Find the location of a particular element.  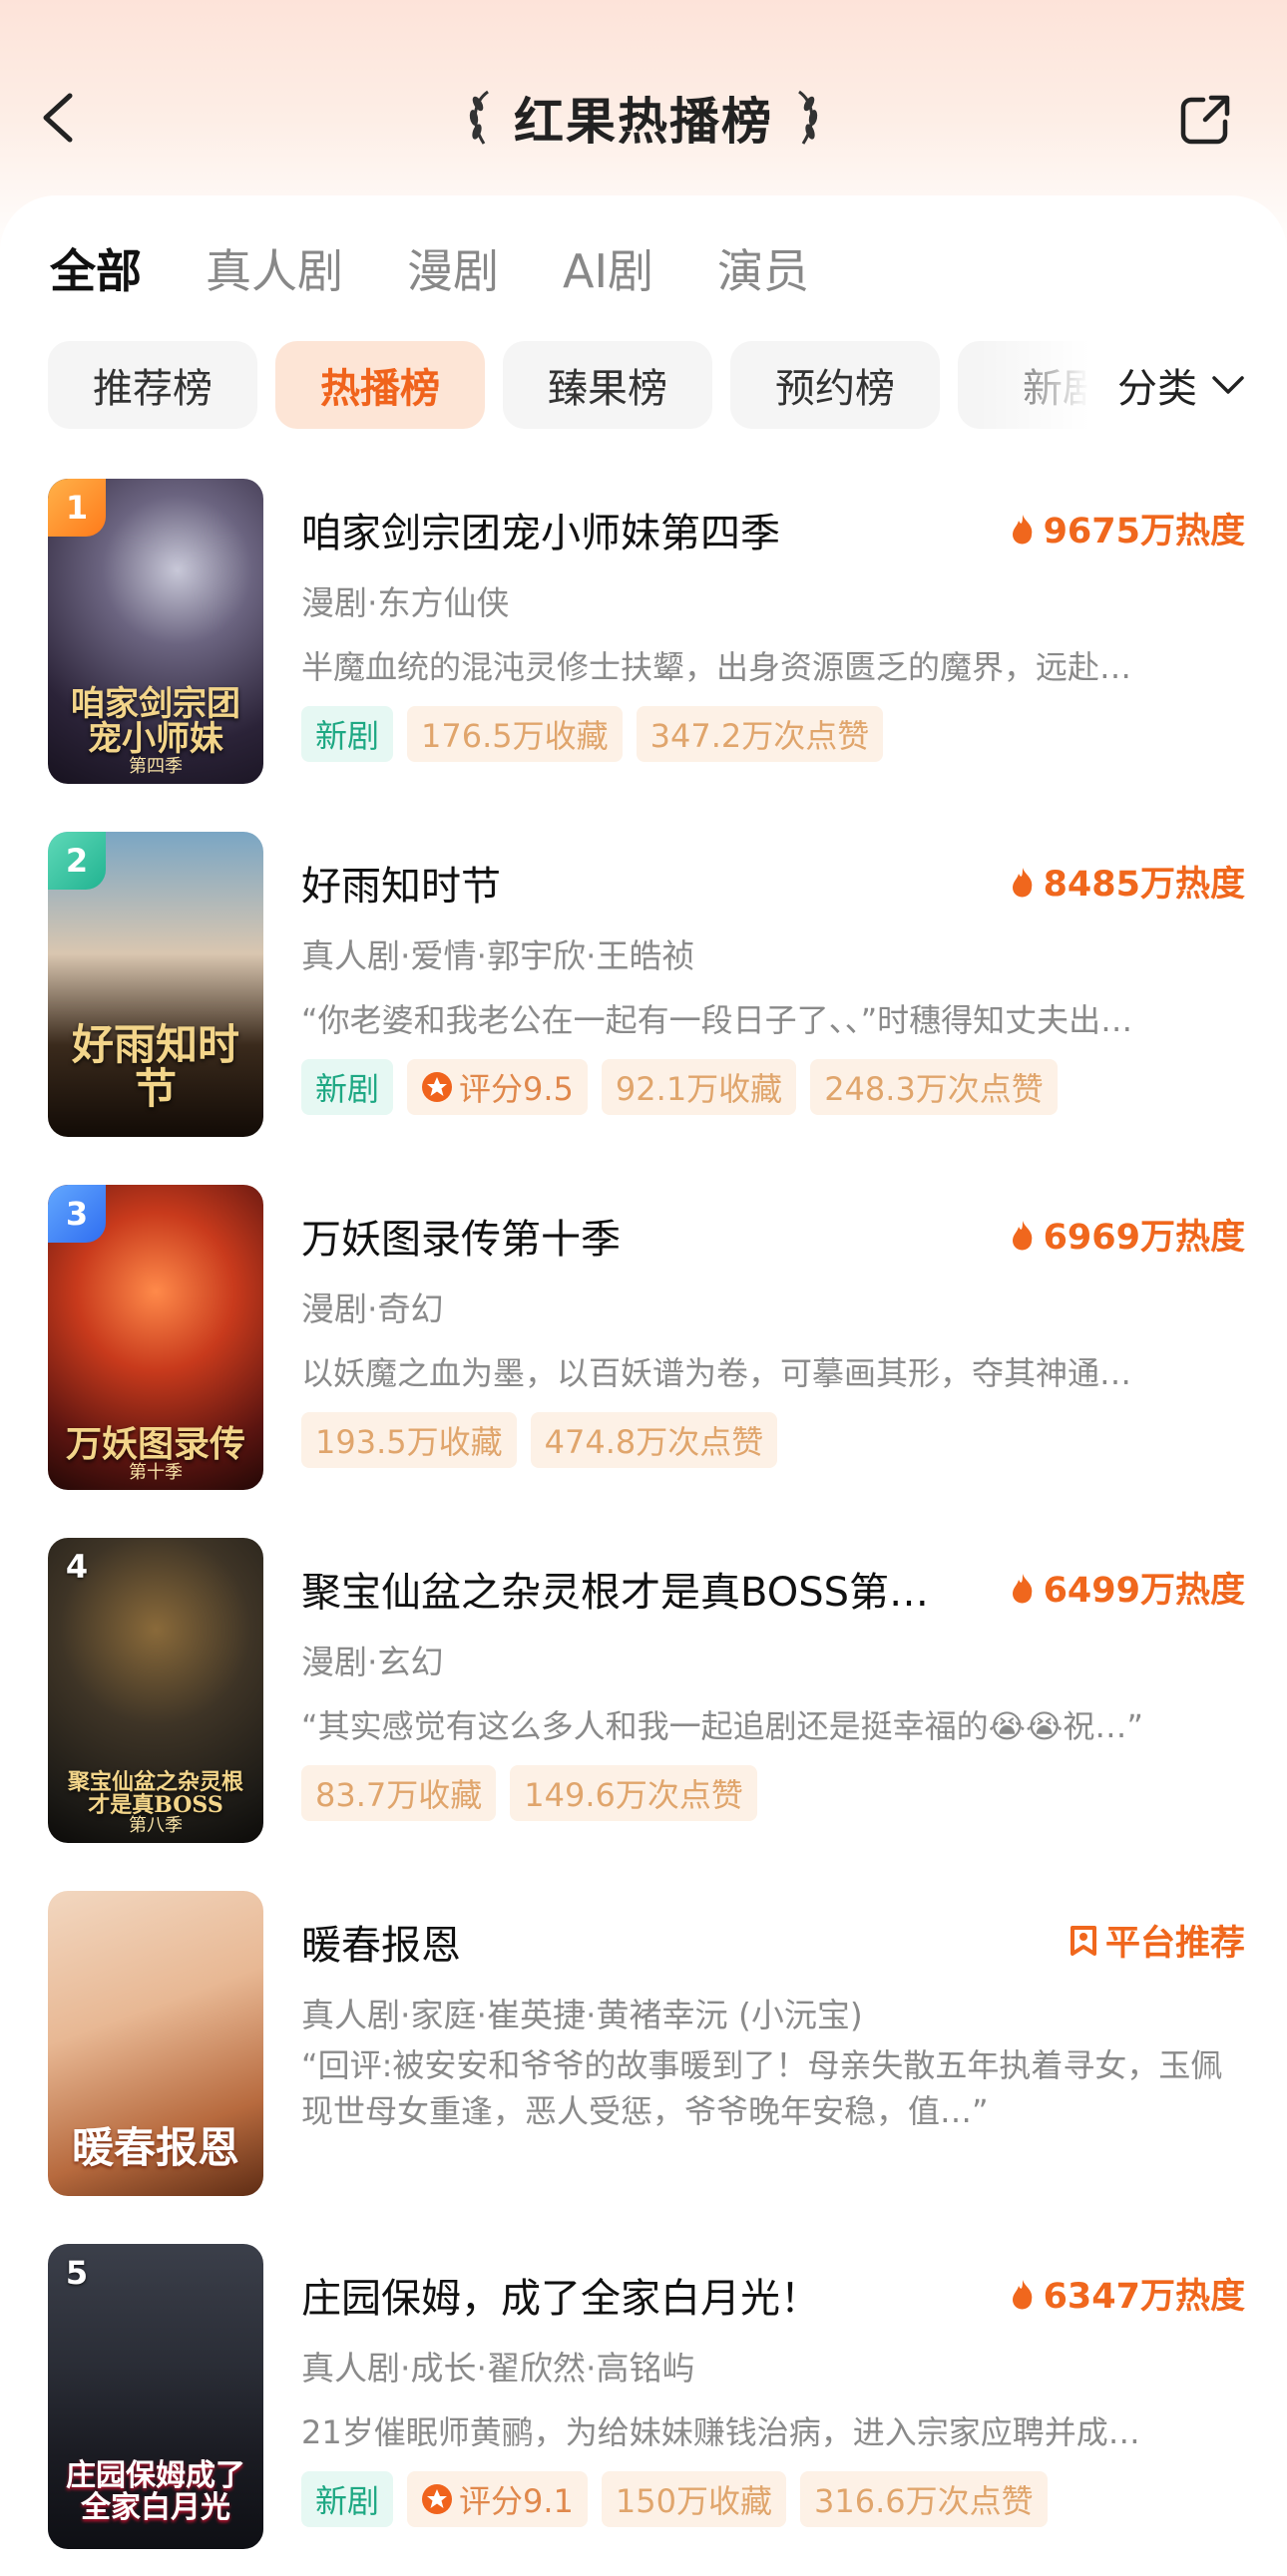

show-meta: 真人剧·家庭·崔英捷·黄褚幸沅 (小沅宝) is located at coordinates (582, 2015).